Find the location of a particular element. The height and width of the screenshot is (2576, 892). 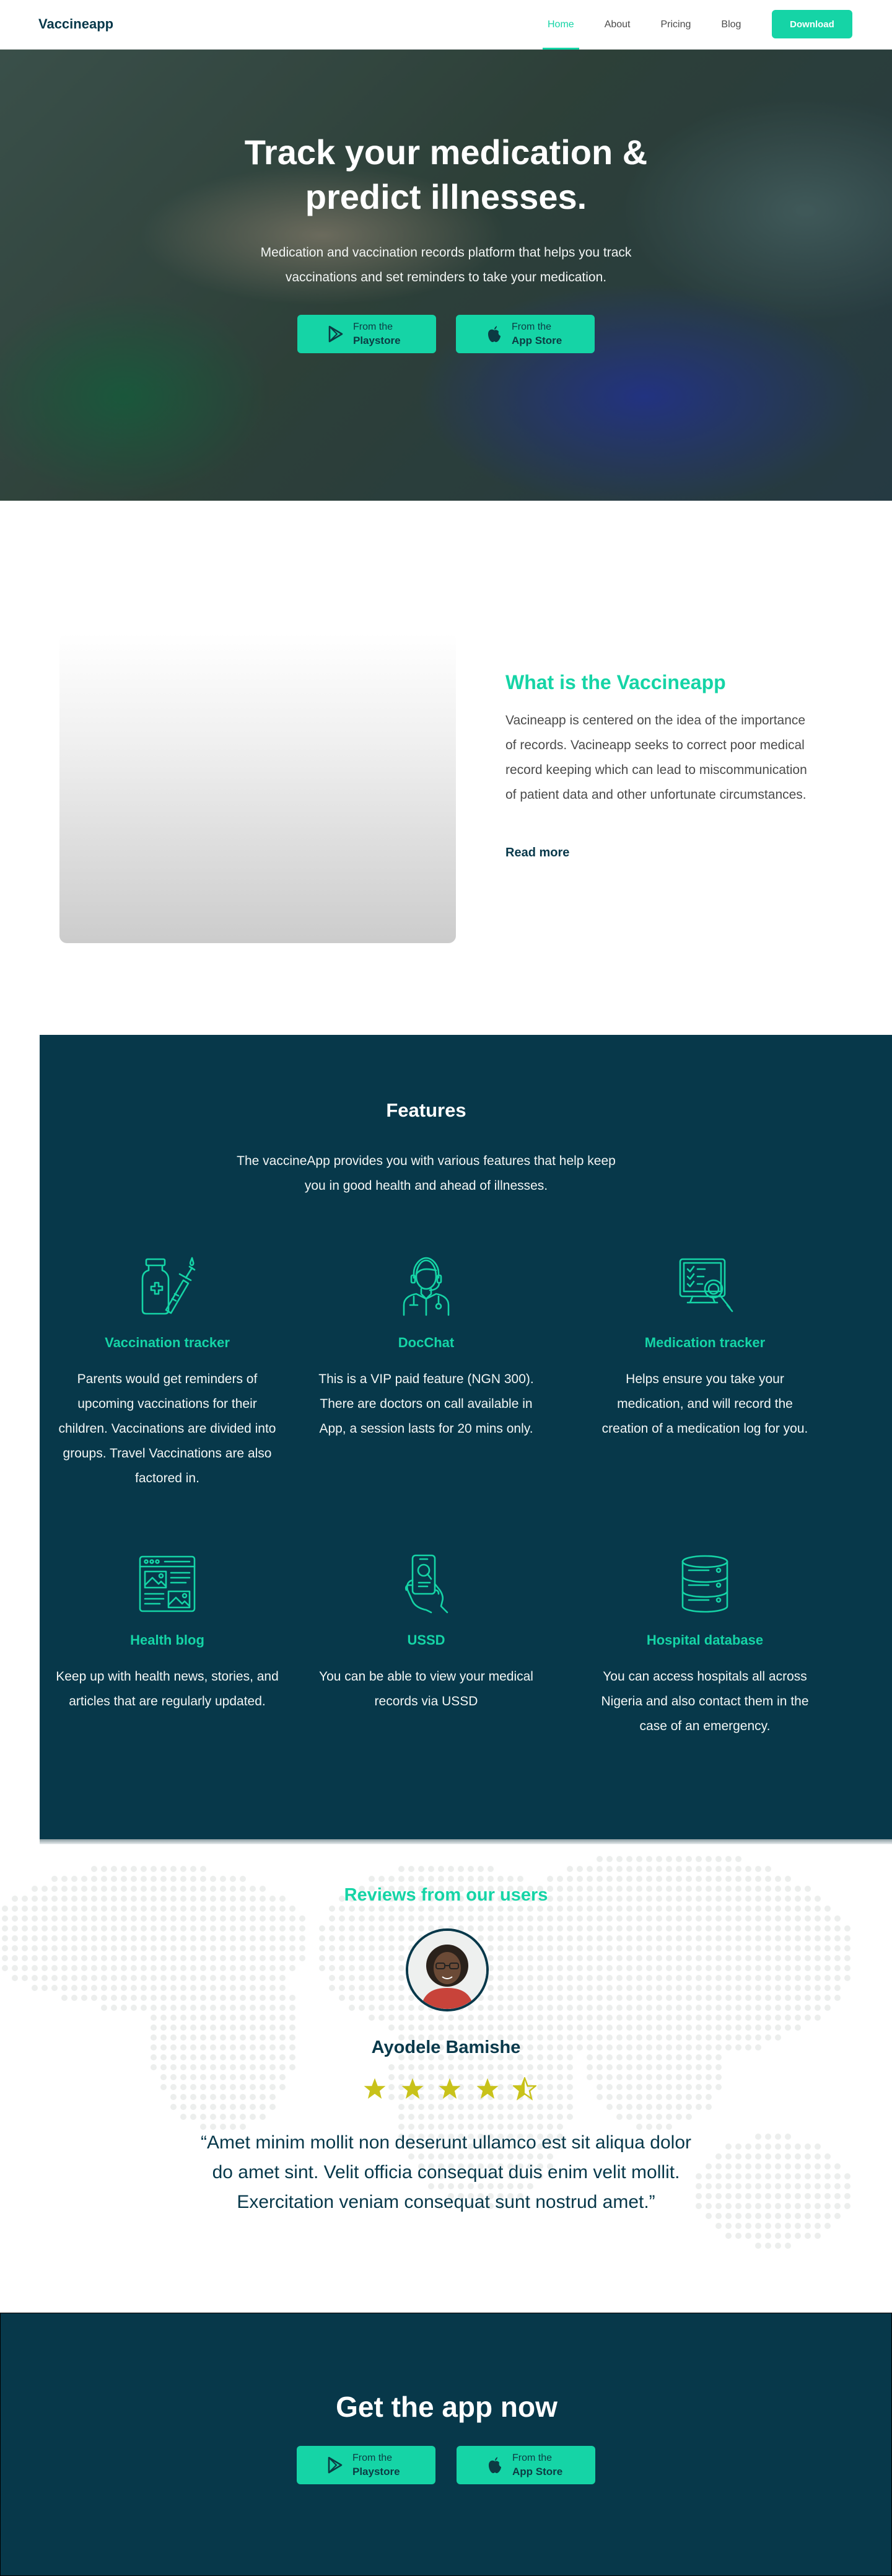

nav-pricing-link: Pricing is located at coordinates (676, 25).